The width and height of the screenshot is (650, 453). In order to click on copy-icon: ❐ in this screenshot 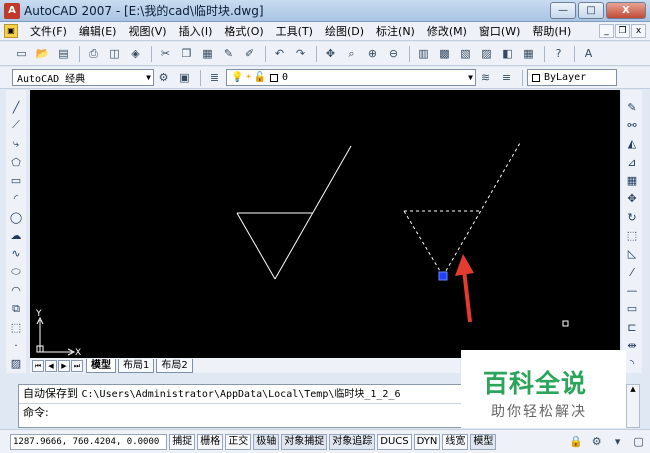, I will do `click(186, 54)`.